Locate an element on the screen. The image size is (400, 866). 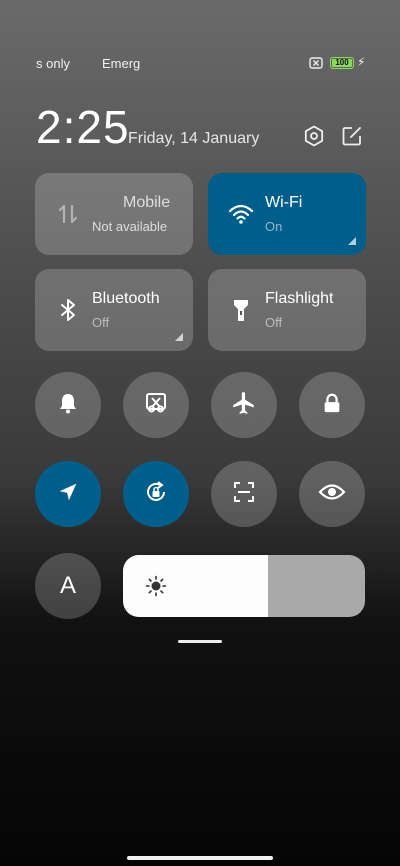
rotation-lock-icon is located at coordinates (156, 494).